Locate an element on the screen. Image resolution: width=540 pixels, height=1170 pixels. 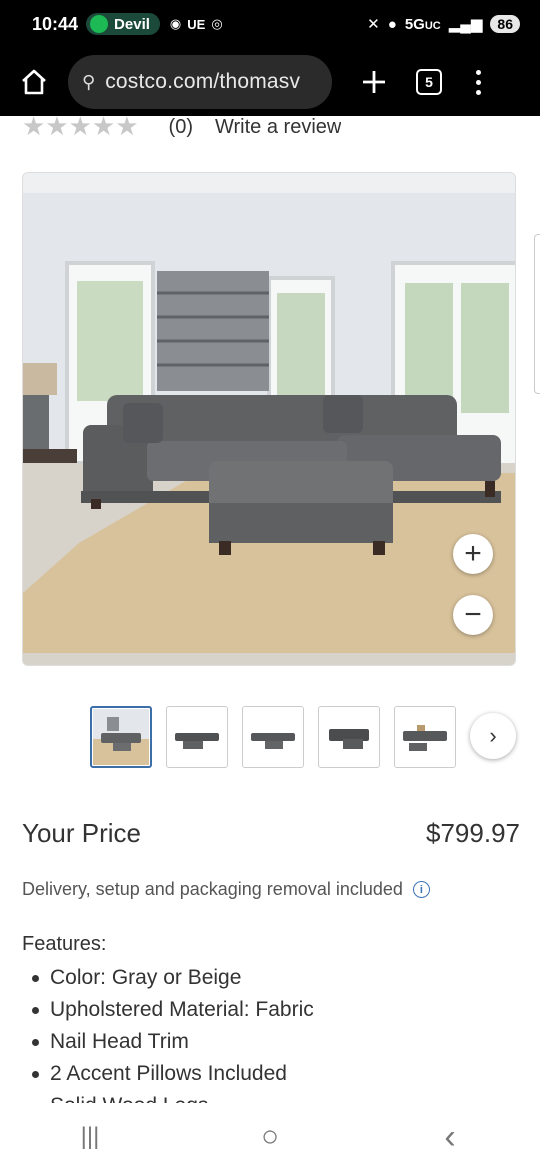
notification-label: UE is located at coordinates (196, 24).